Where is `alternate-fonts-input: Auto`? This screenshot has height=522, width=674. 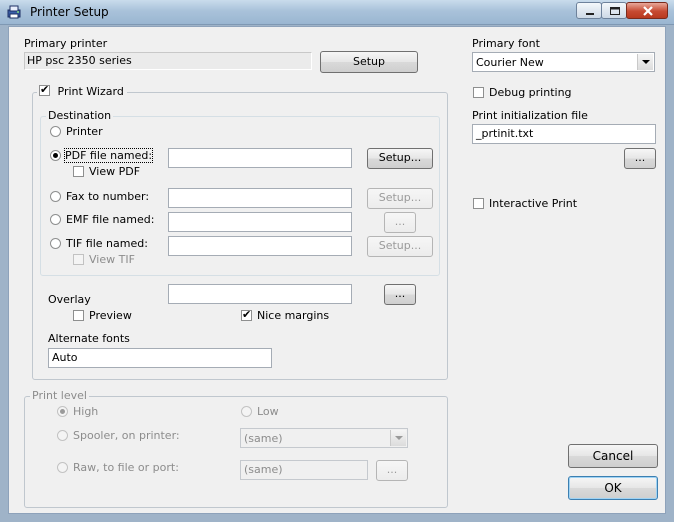
alternate-fonts-input: Auto is located at coordinates (160, 358).